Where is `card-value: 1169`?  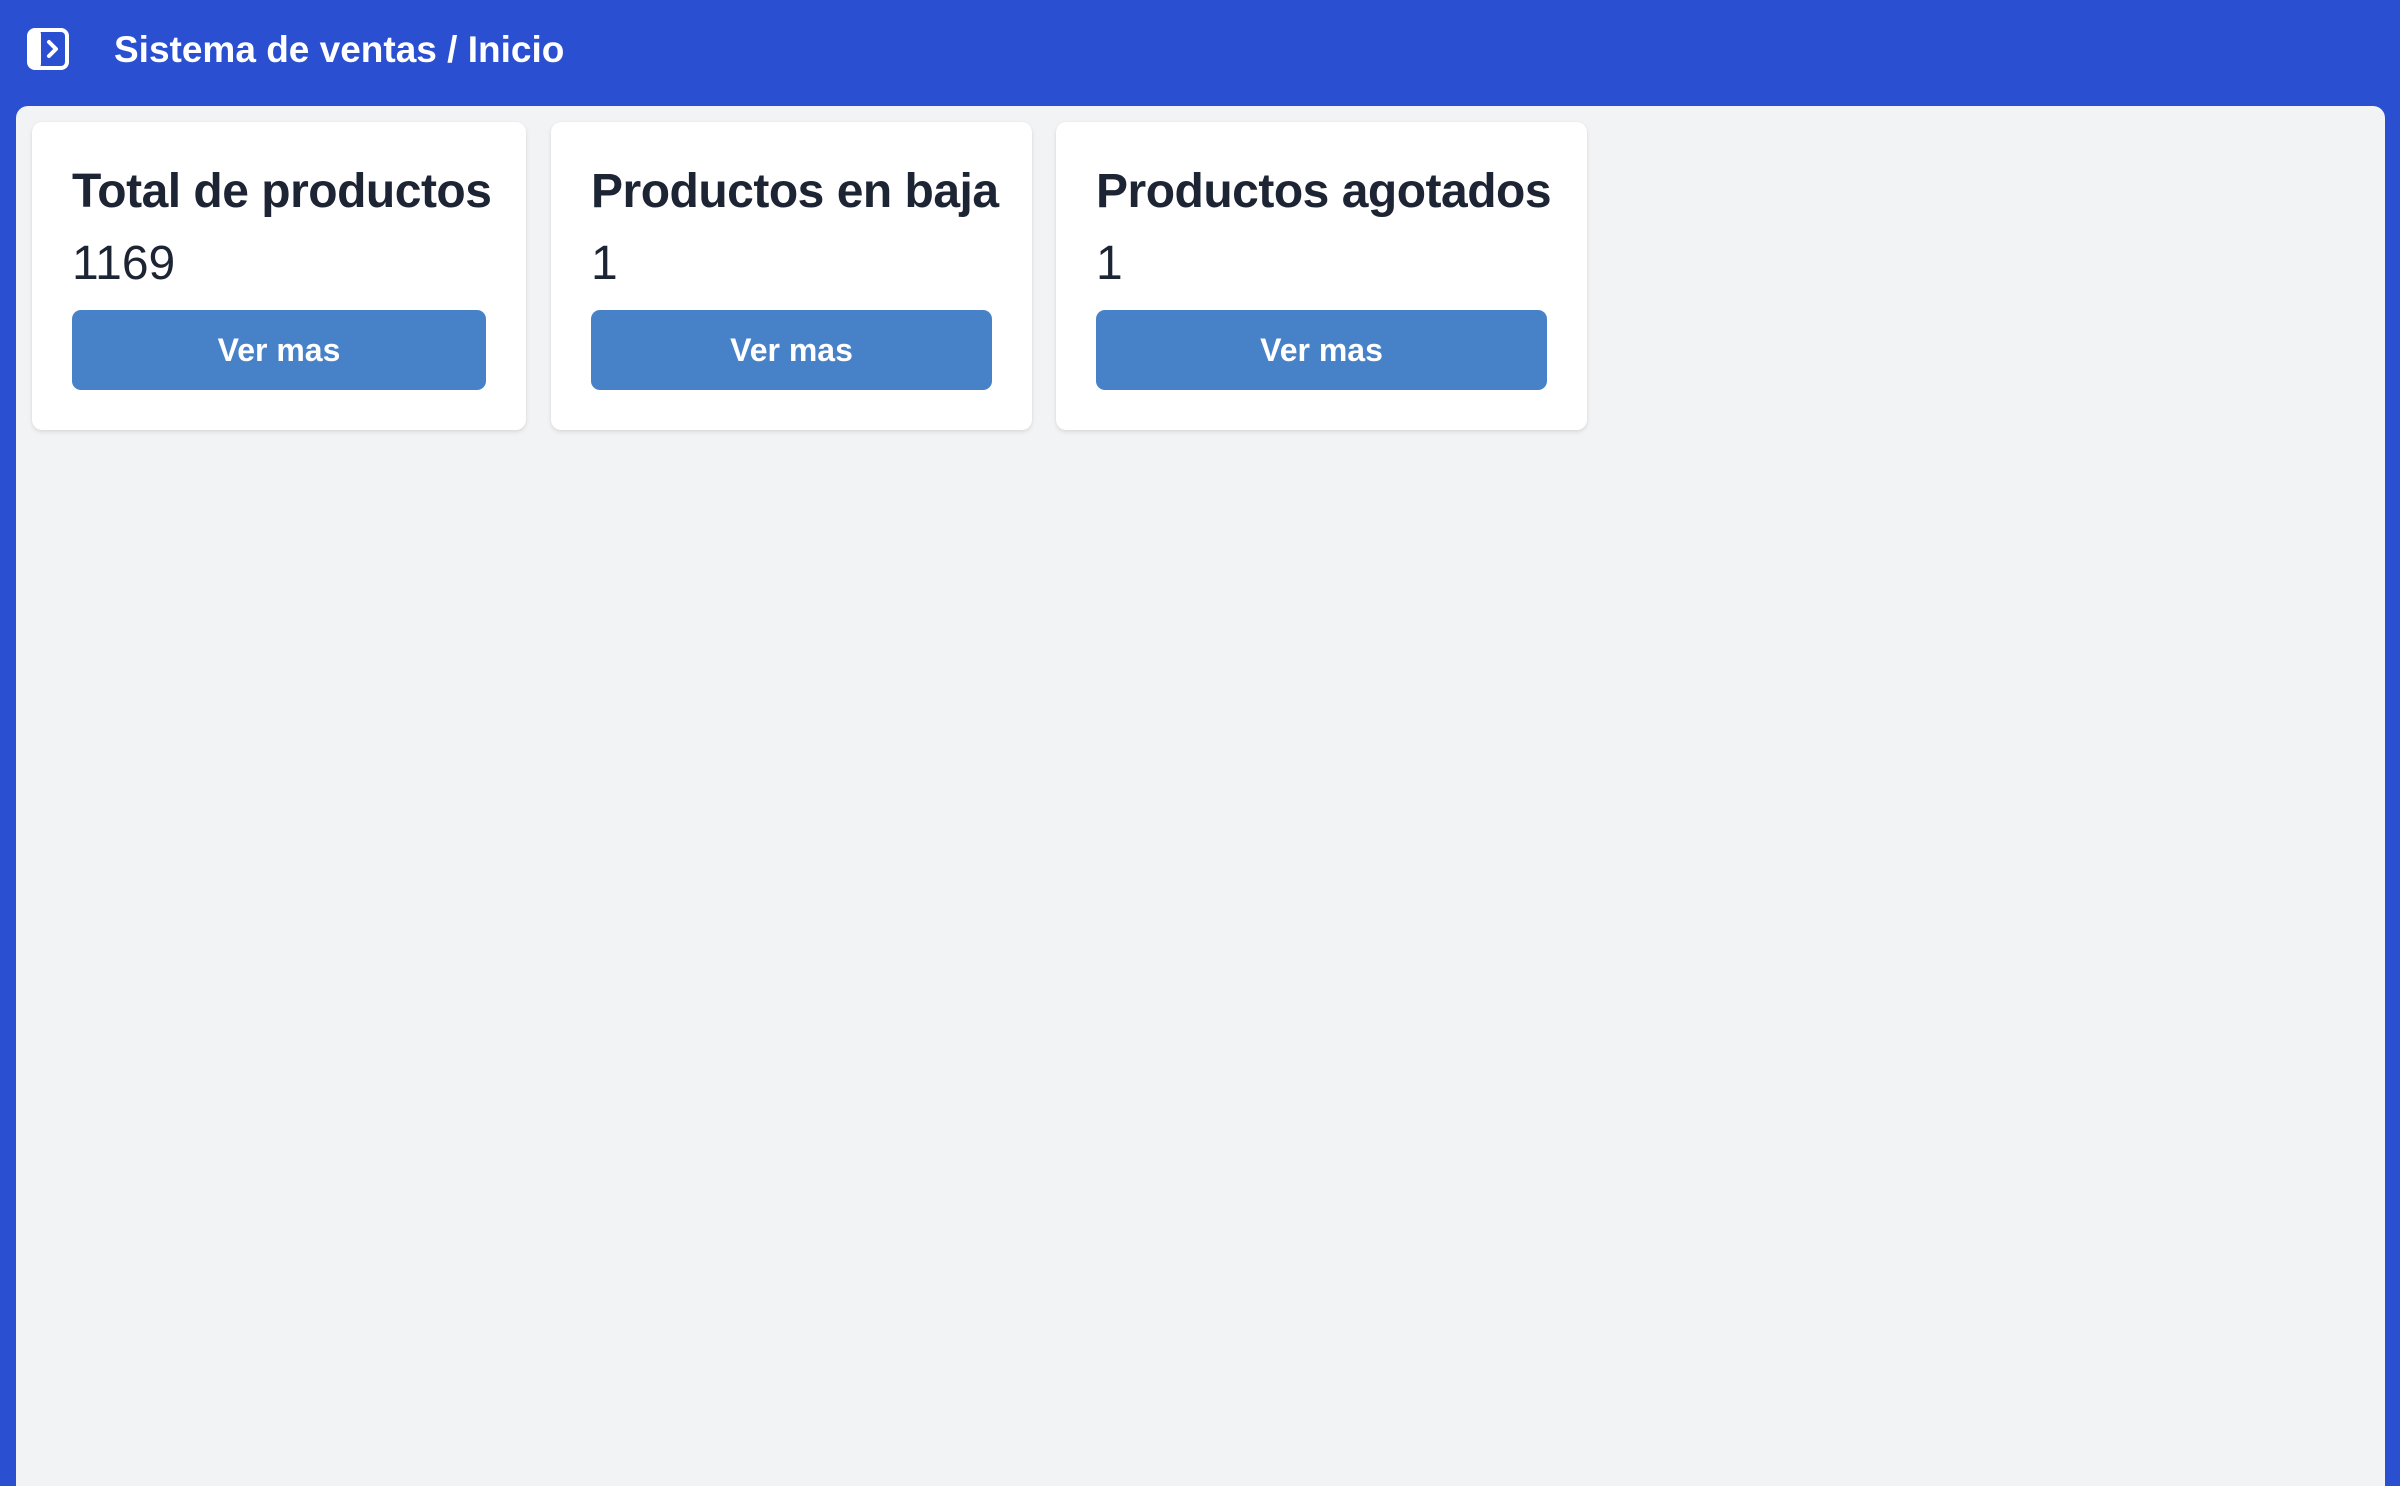 card-value: 1169 is located at coordinates (124, 263).